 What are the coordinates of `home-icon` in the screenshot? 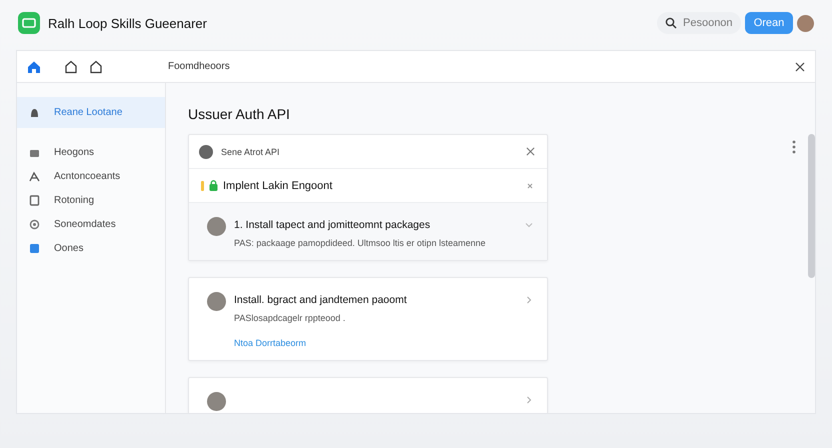 It's located at (34, 67).